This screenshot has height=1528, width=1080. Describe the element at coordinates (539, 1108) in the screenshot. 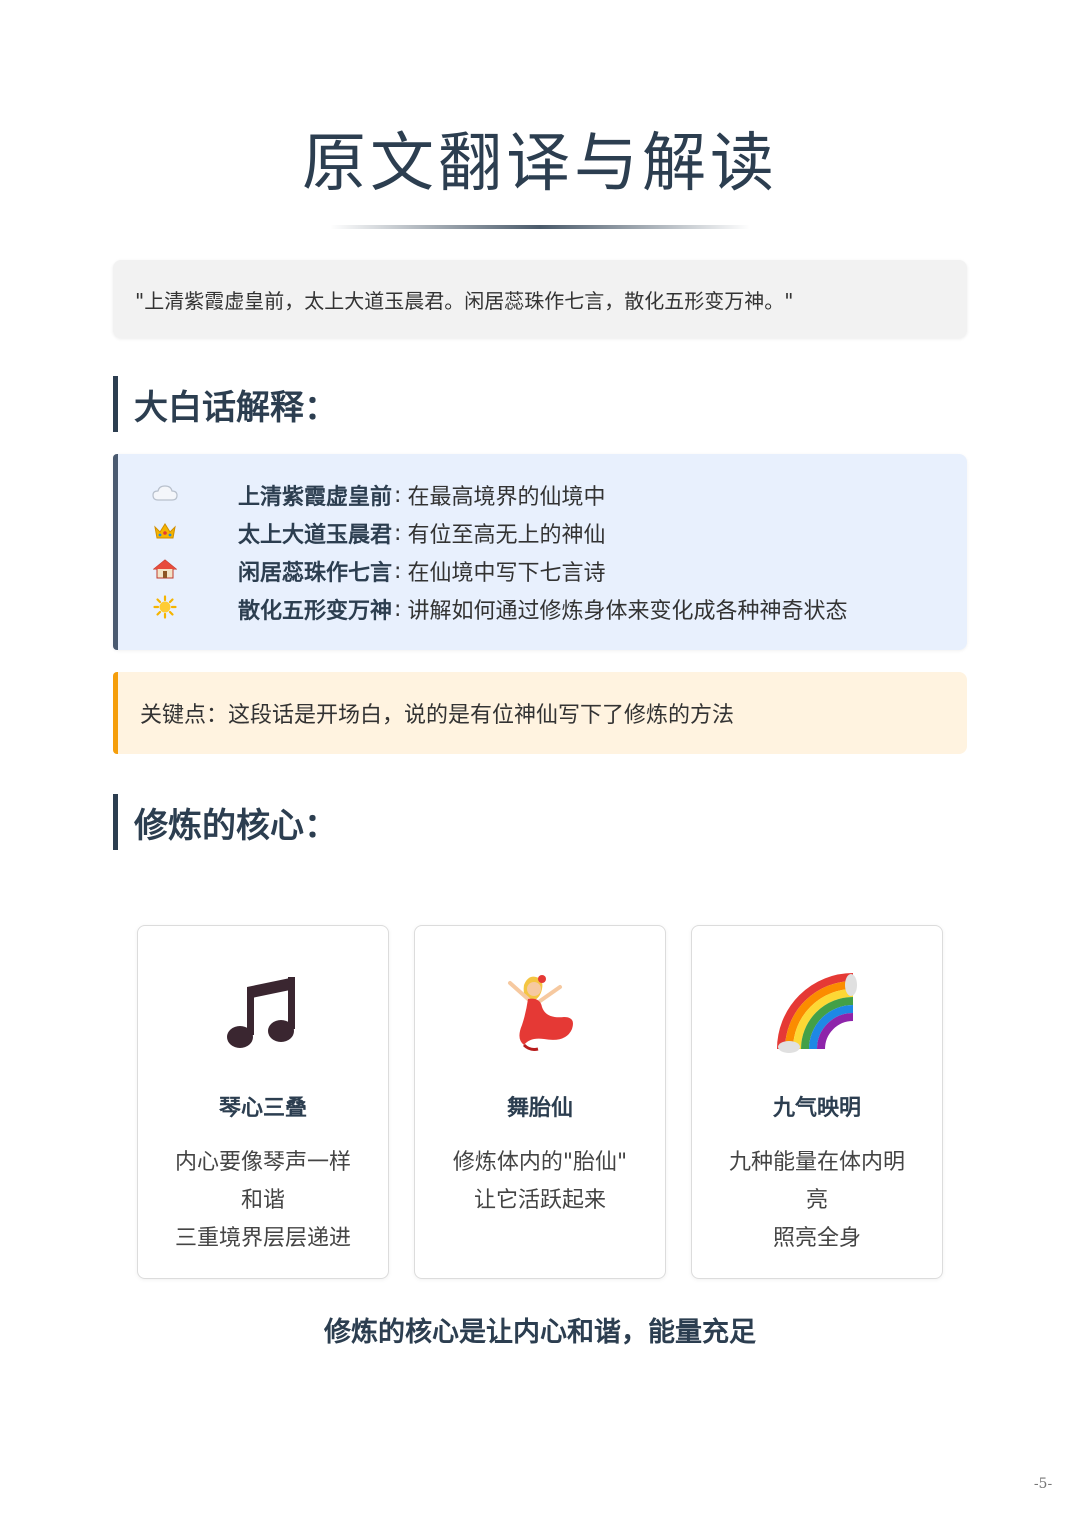

I see `card-title: 舞胎仙` at that location.